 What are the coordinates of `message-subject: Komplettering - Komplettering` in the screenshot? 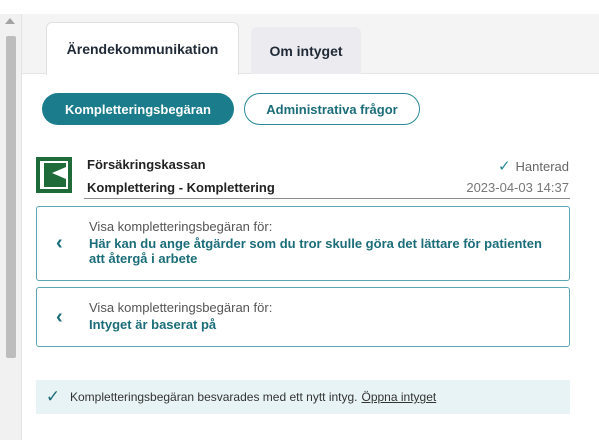 It's located at (181, 187).